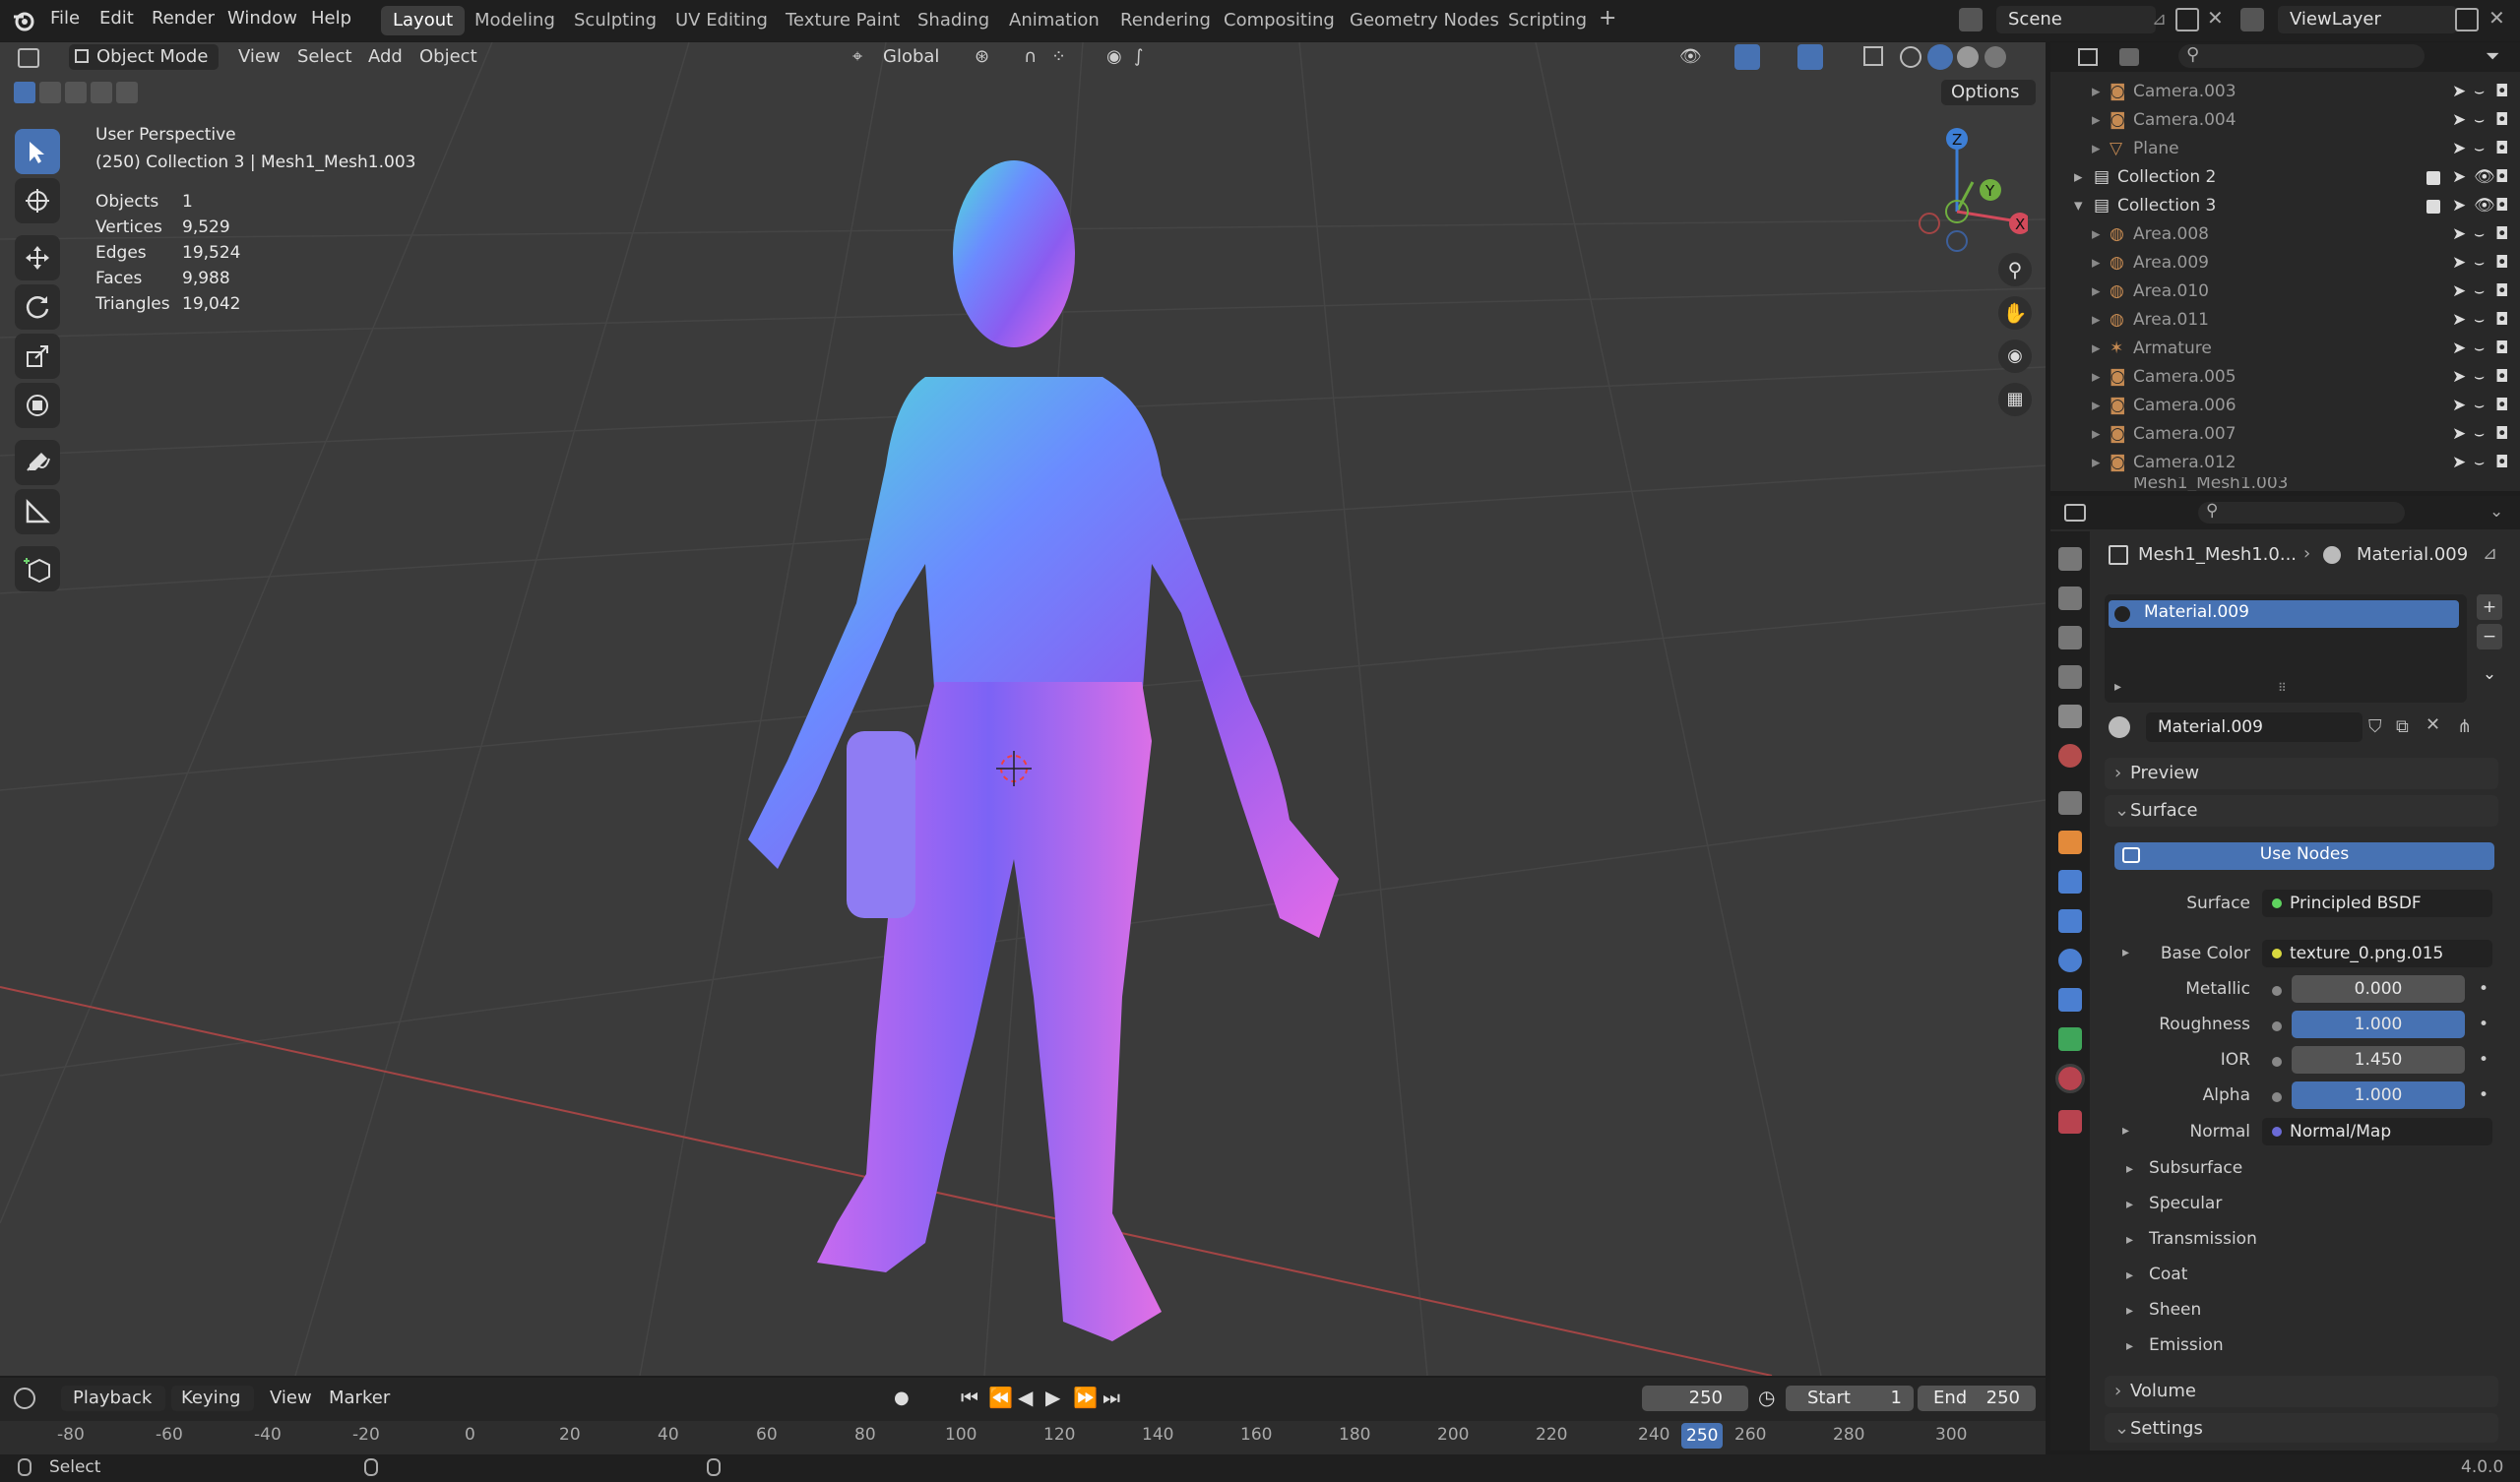  I want to click on outliner-row-area-009: ▸ ◍ Area.009 ➤ ⌣ ◘, so click(2285, 263).